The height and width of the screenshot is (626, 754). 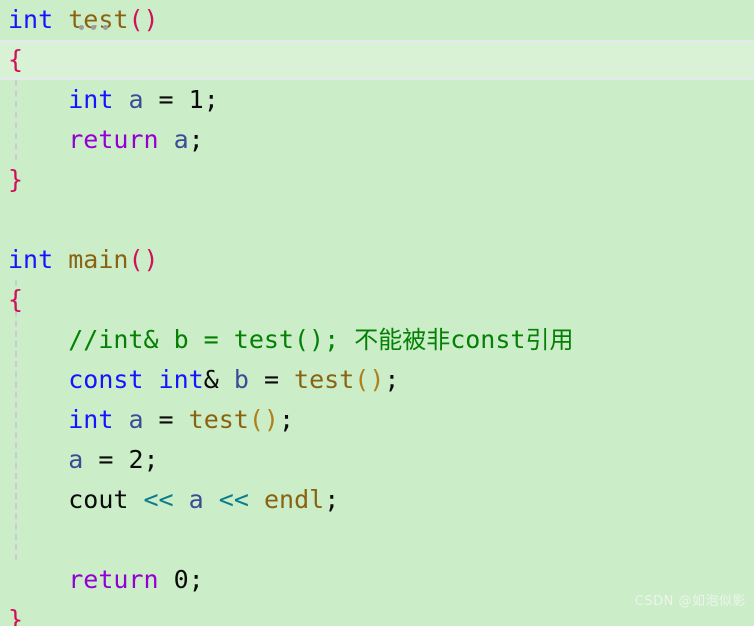 What do you see at coordinates (402, 340) in the screenshot?
I see `code-token: 不能被非` at bounding box center [402, 340].